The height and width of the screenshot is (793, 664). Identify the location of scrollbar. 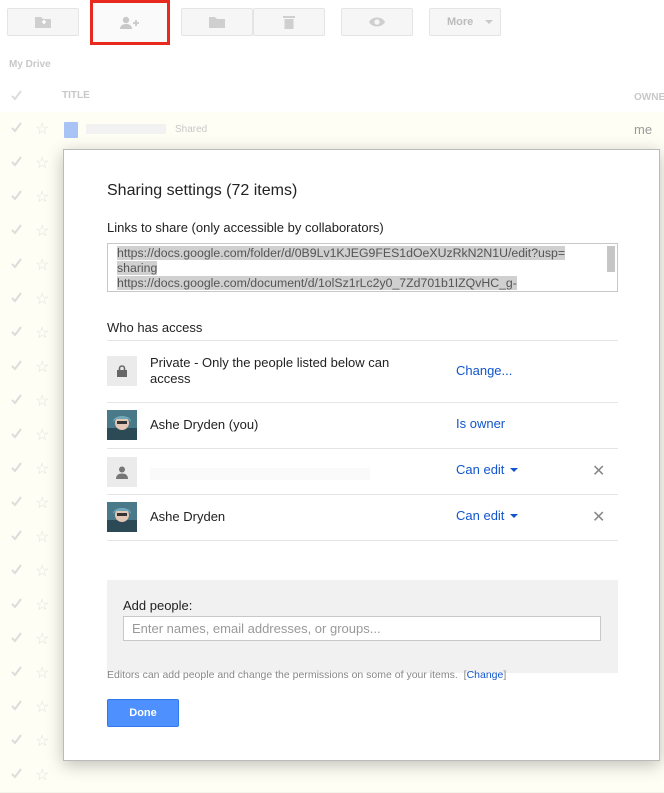
(611, 259).